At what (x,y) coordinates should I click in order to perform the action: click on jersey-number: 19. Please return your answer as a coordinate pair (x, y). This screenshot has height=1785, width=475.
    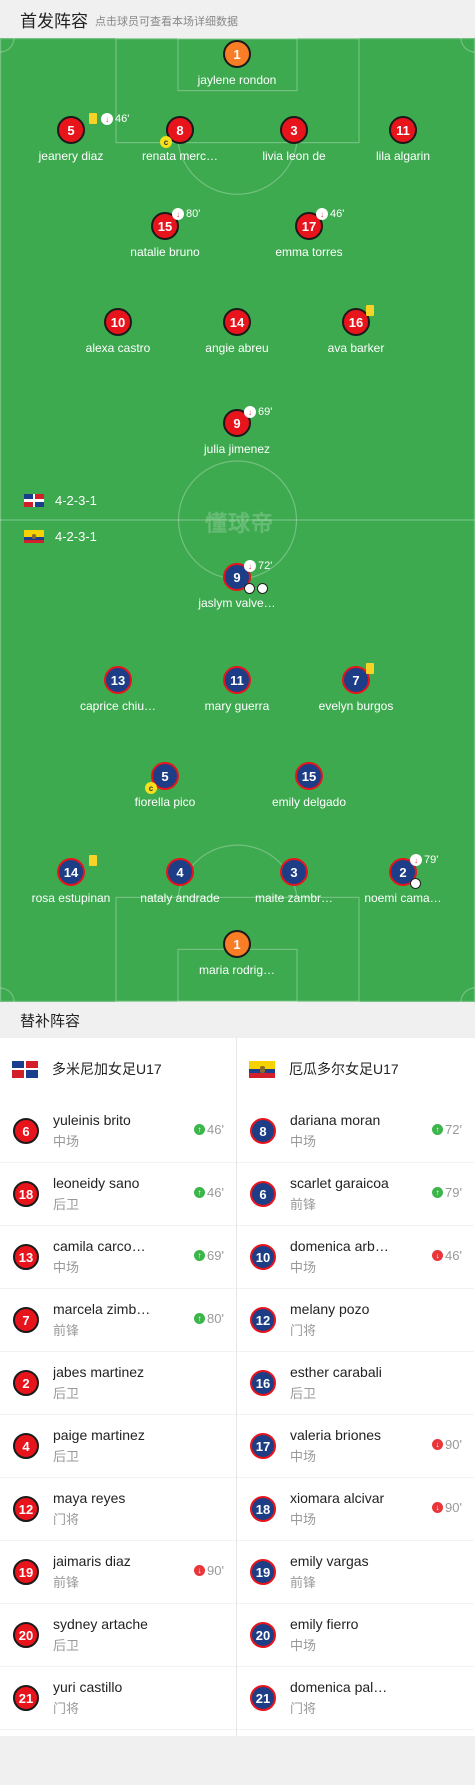
    Looking at the image, I should click on (26, 1572).